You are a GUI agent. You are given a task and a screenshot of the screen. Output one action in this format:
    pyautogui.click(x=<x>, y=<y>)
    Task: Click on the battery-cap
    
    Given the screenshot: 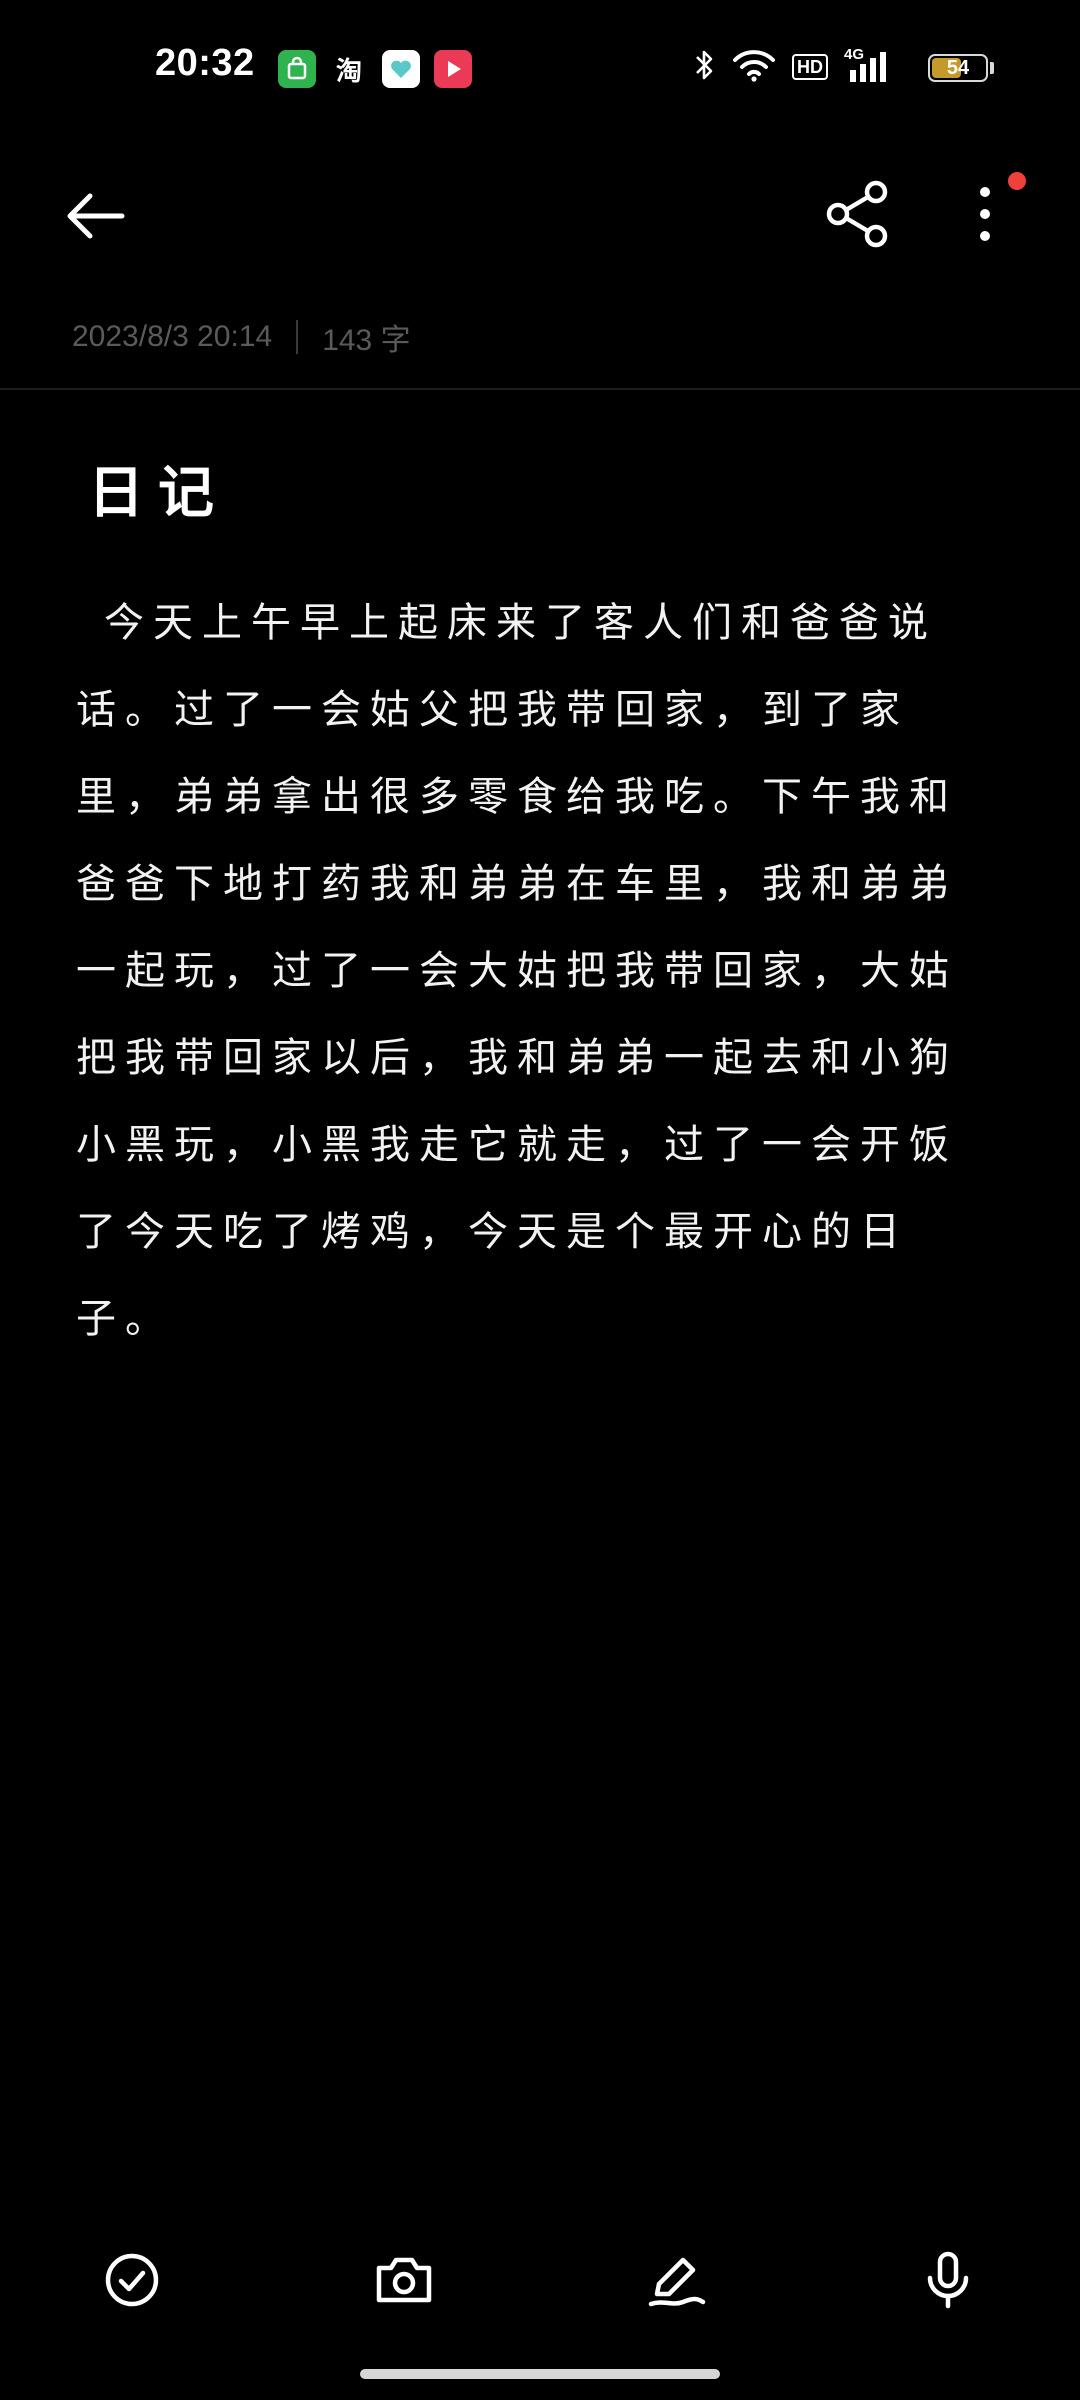 What is the action you would take?
    pyautogui.click(x=992, y=68)
    